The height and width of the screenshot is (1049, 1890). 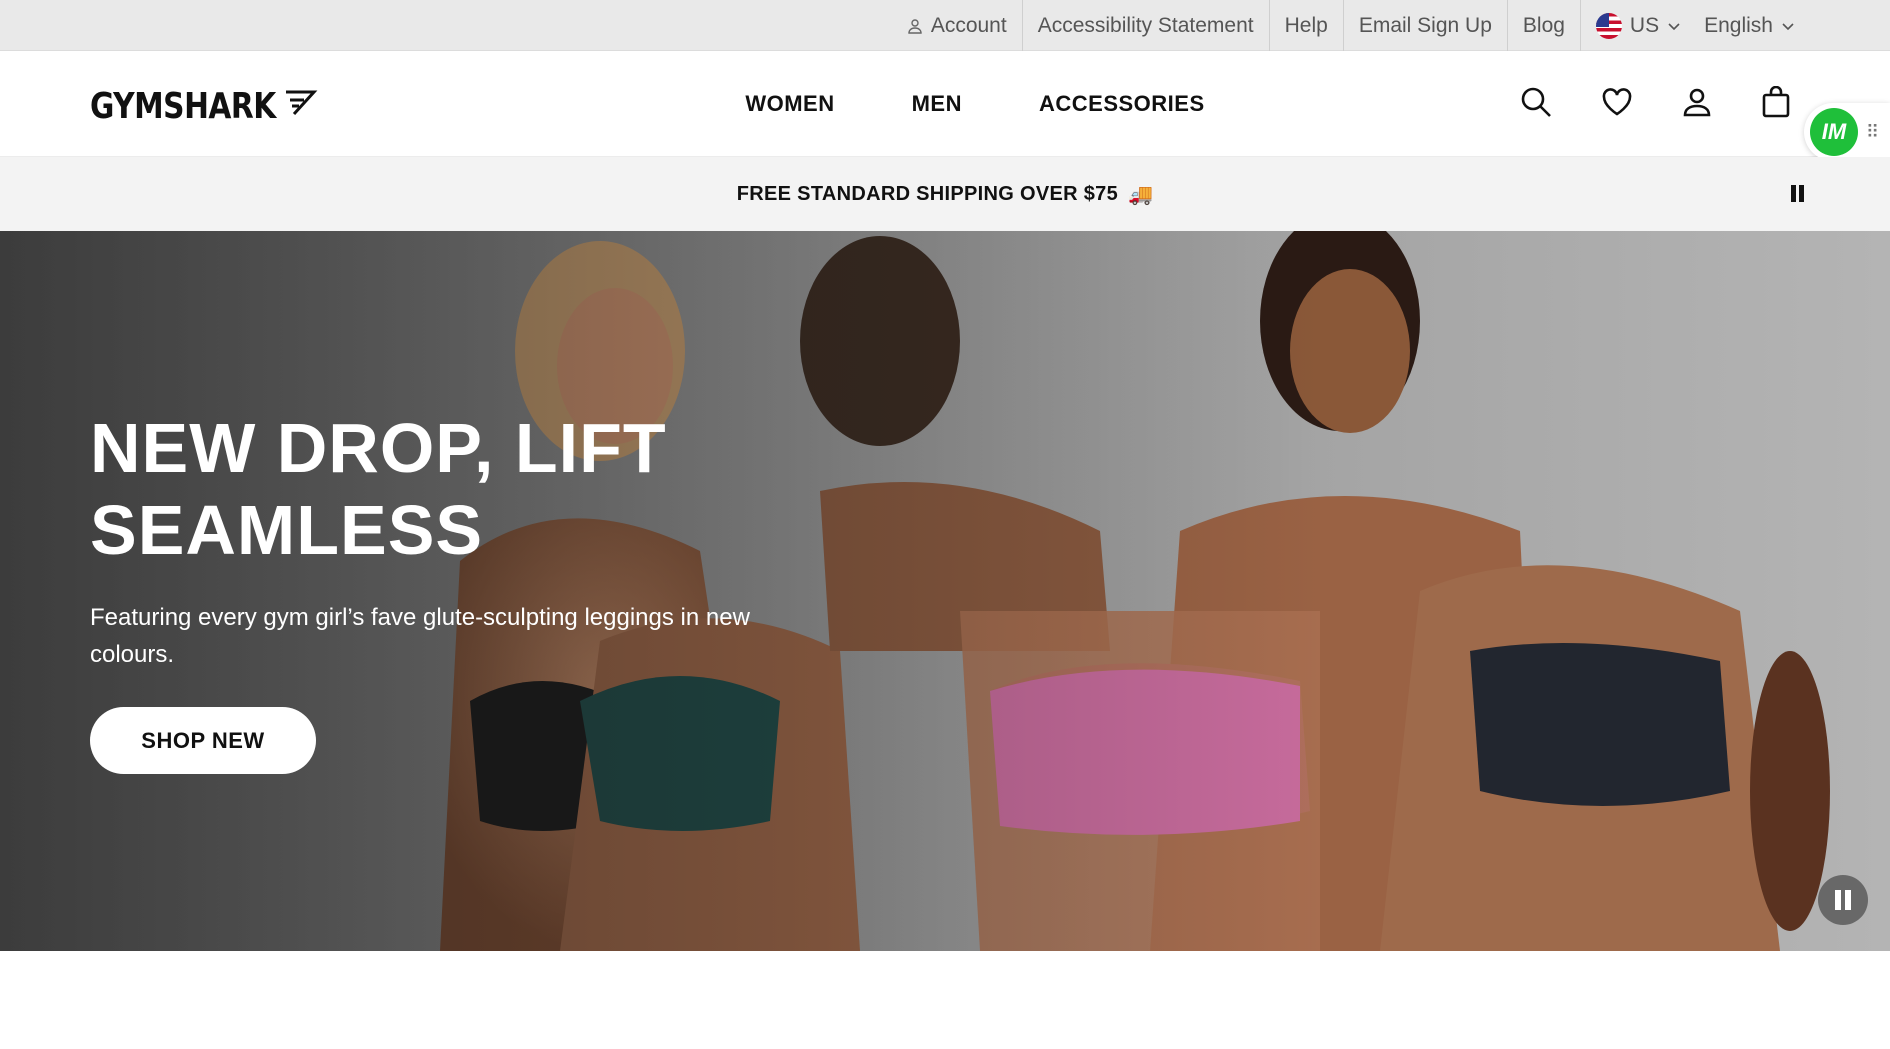 I want to click on nav-women: WOMEN, so click(x=789, y=104).